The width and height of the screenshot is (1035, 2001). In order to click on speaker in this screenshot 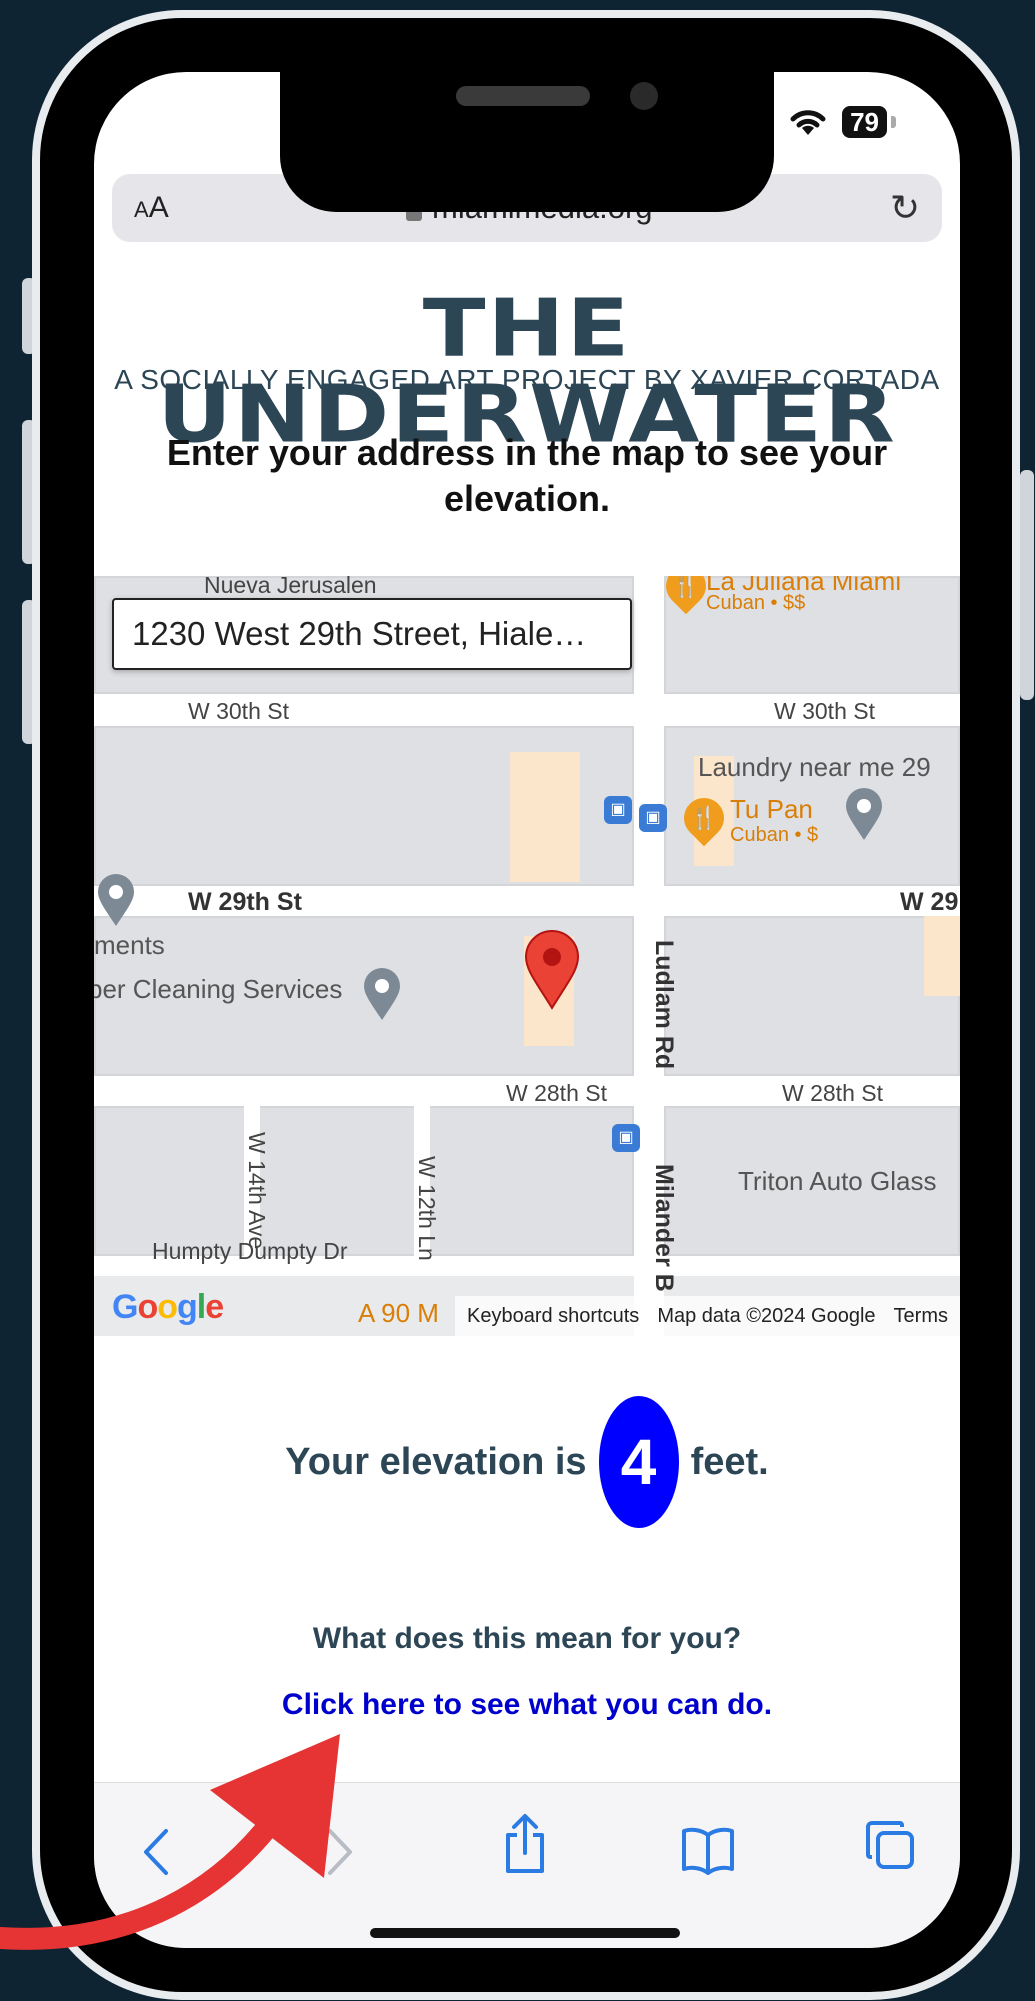, I will do `click(523, 96)`.